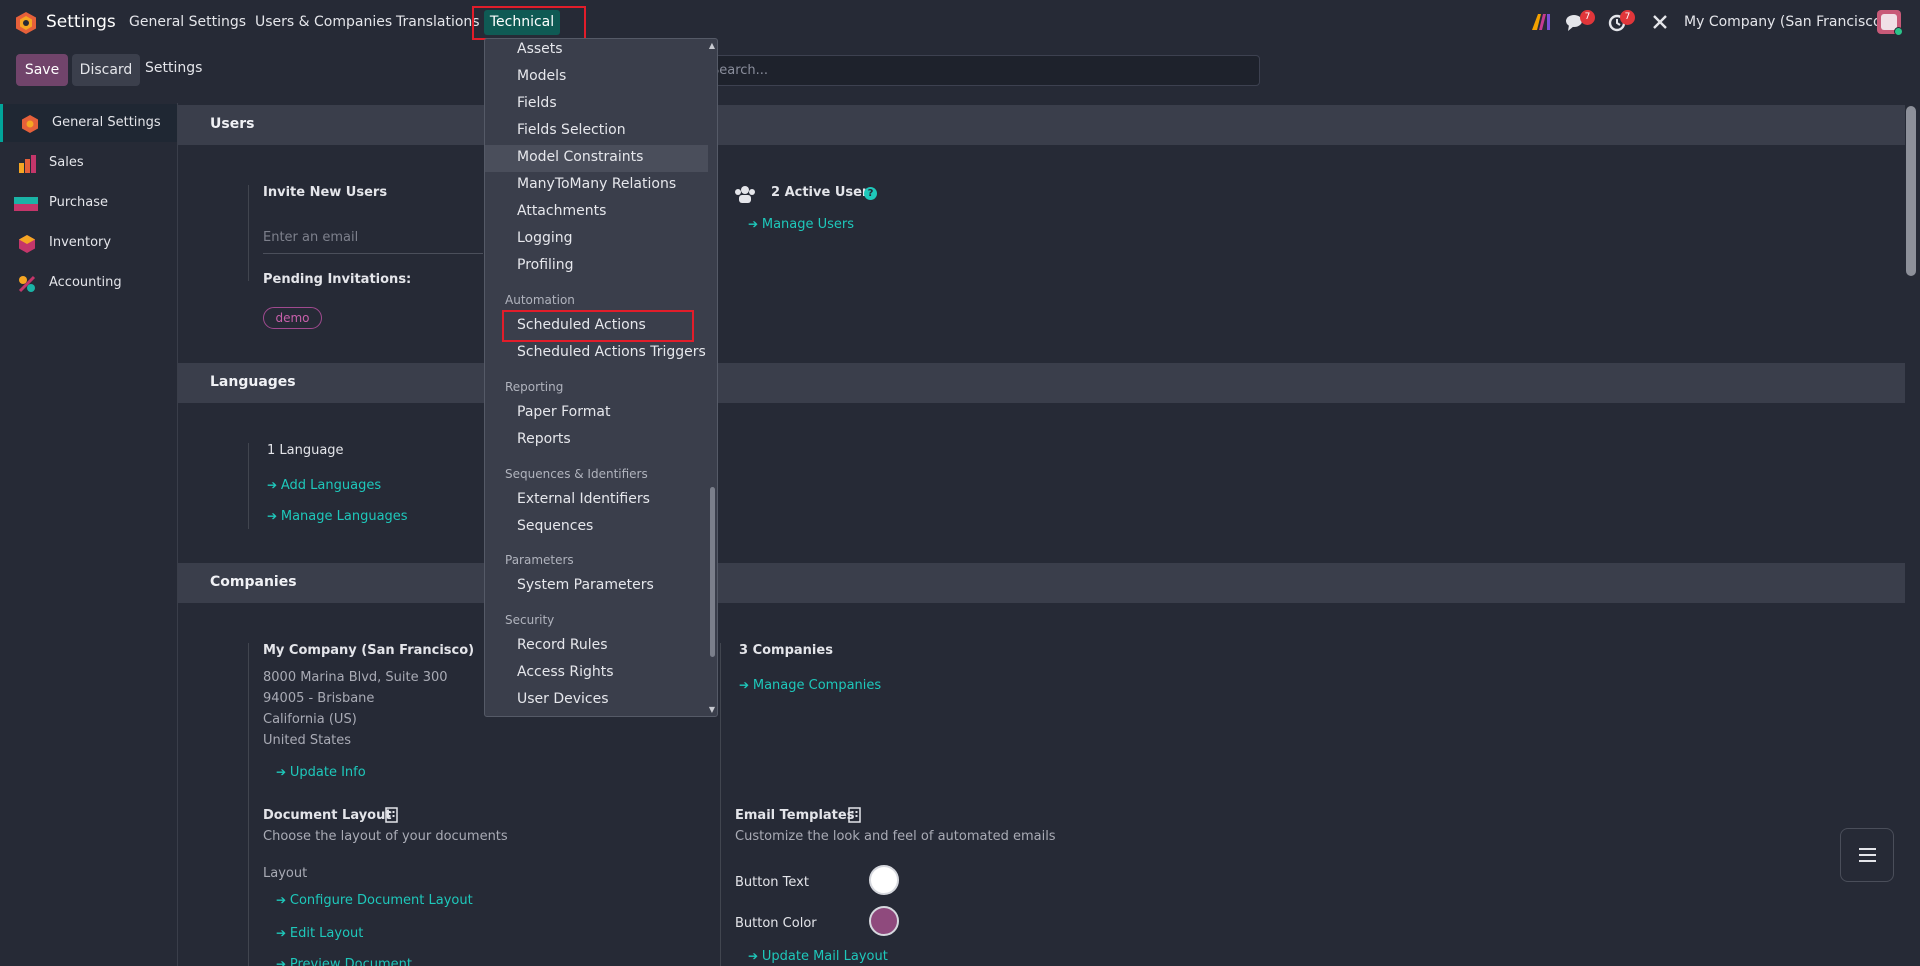  What do you see at coordinates (81, 22) in the screenshot?
I see `app-title: Settings` at bounding box center [81, 22].